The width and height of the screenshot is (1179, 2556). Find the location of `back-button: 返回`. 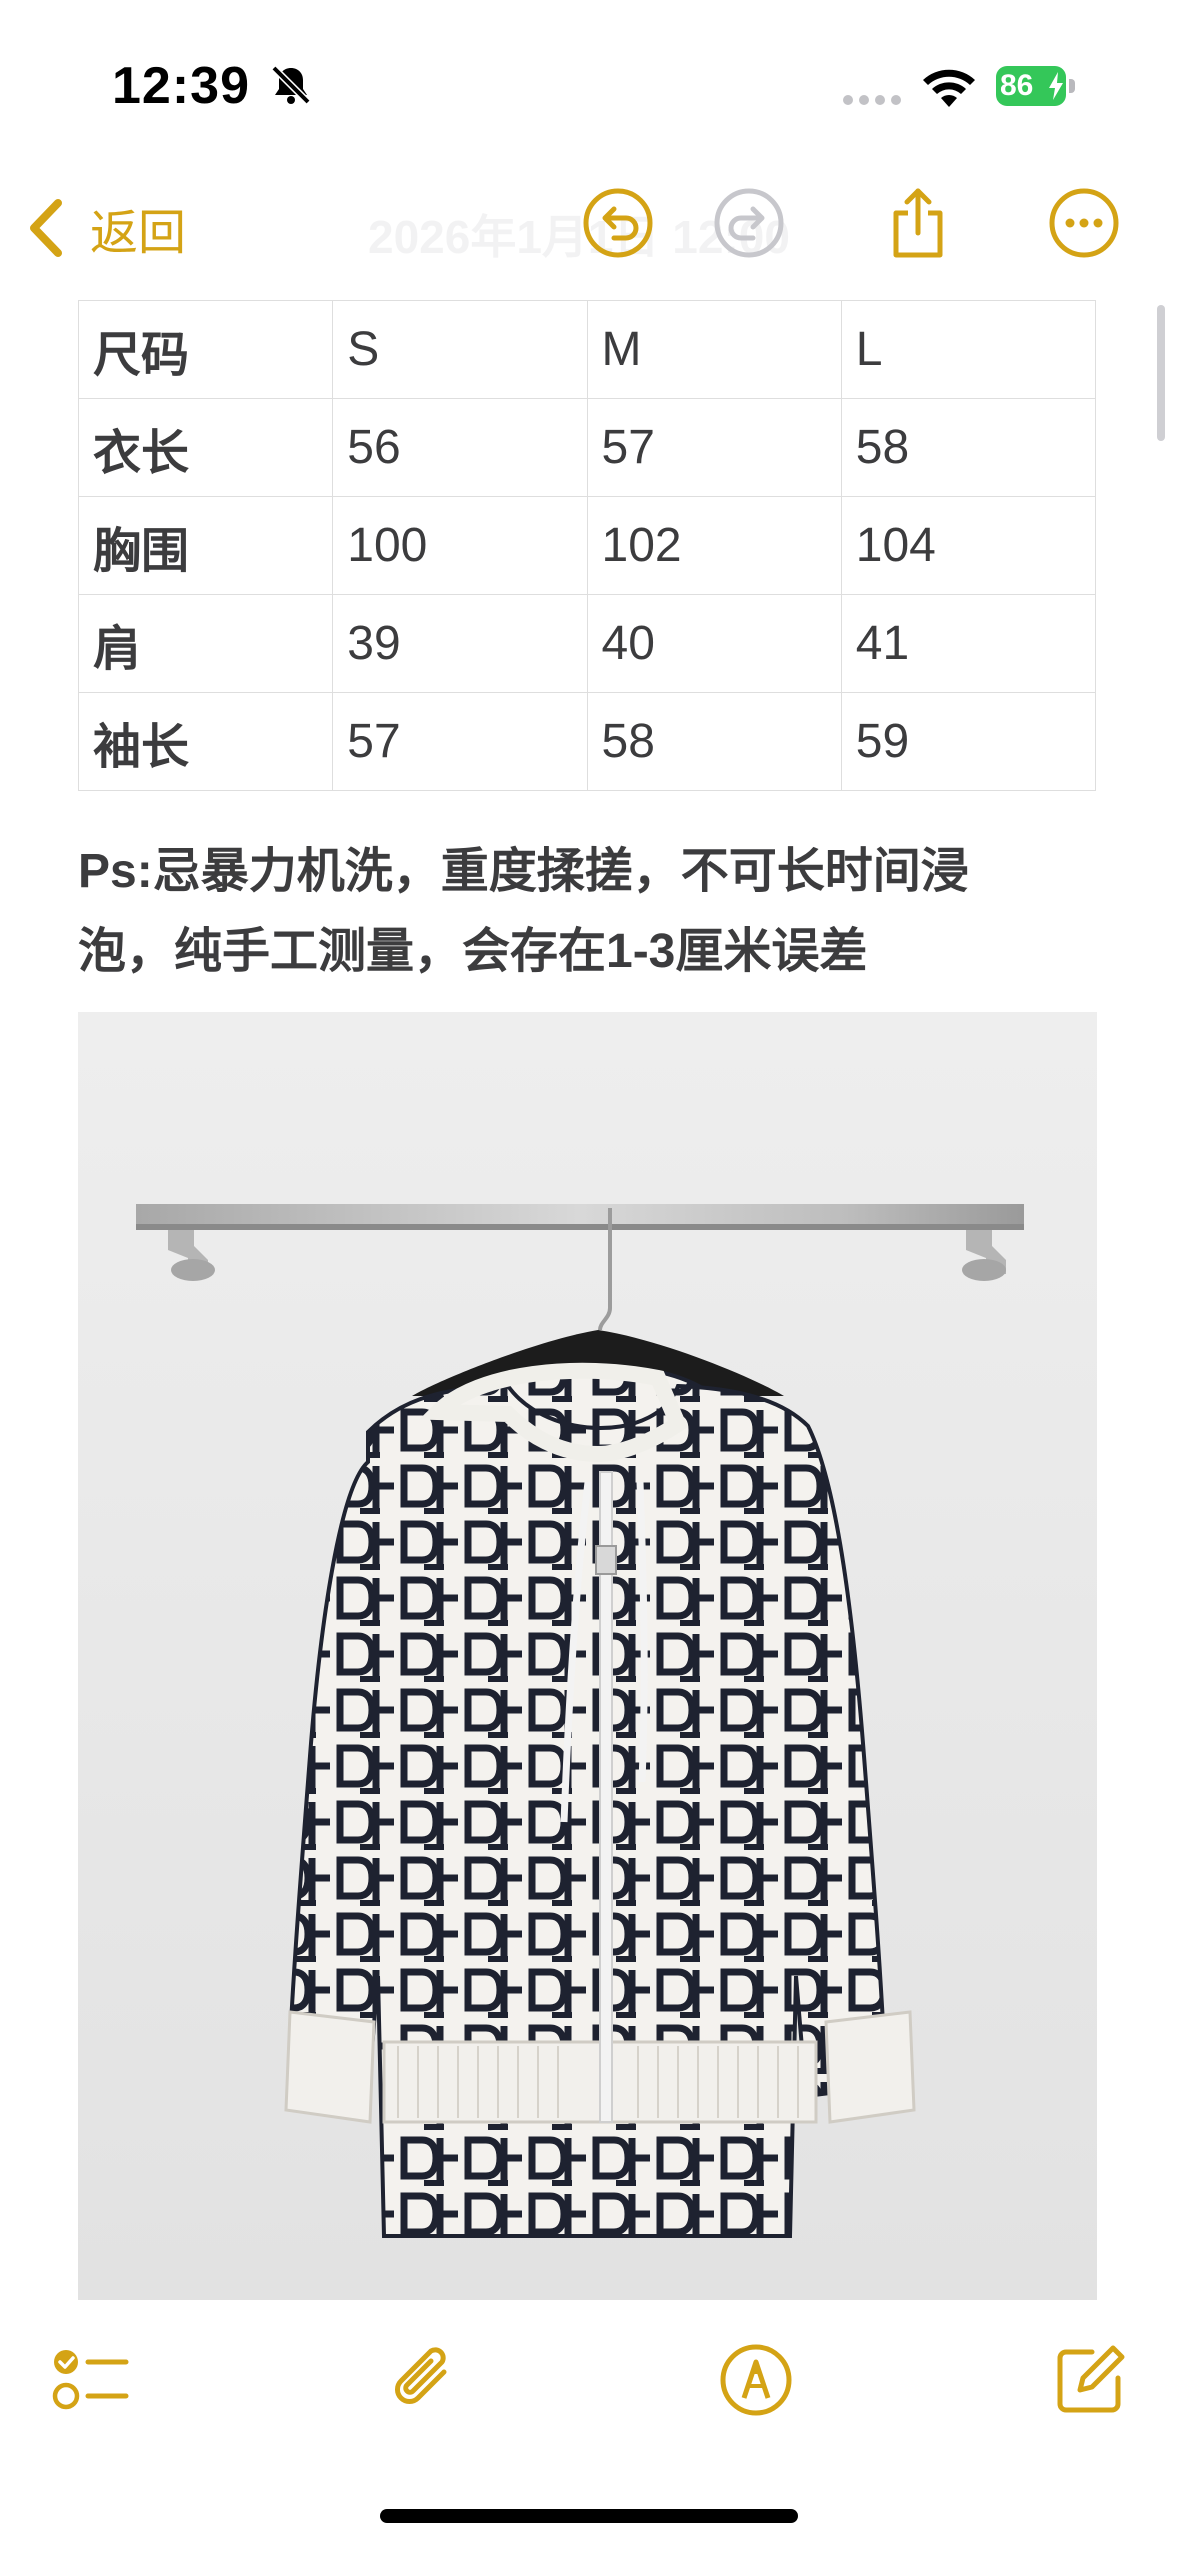

back-button: 返回 is located at coordinates (105, 228).